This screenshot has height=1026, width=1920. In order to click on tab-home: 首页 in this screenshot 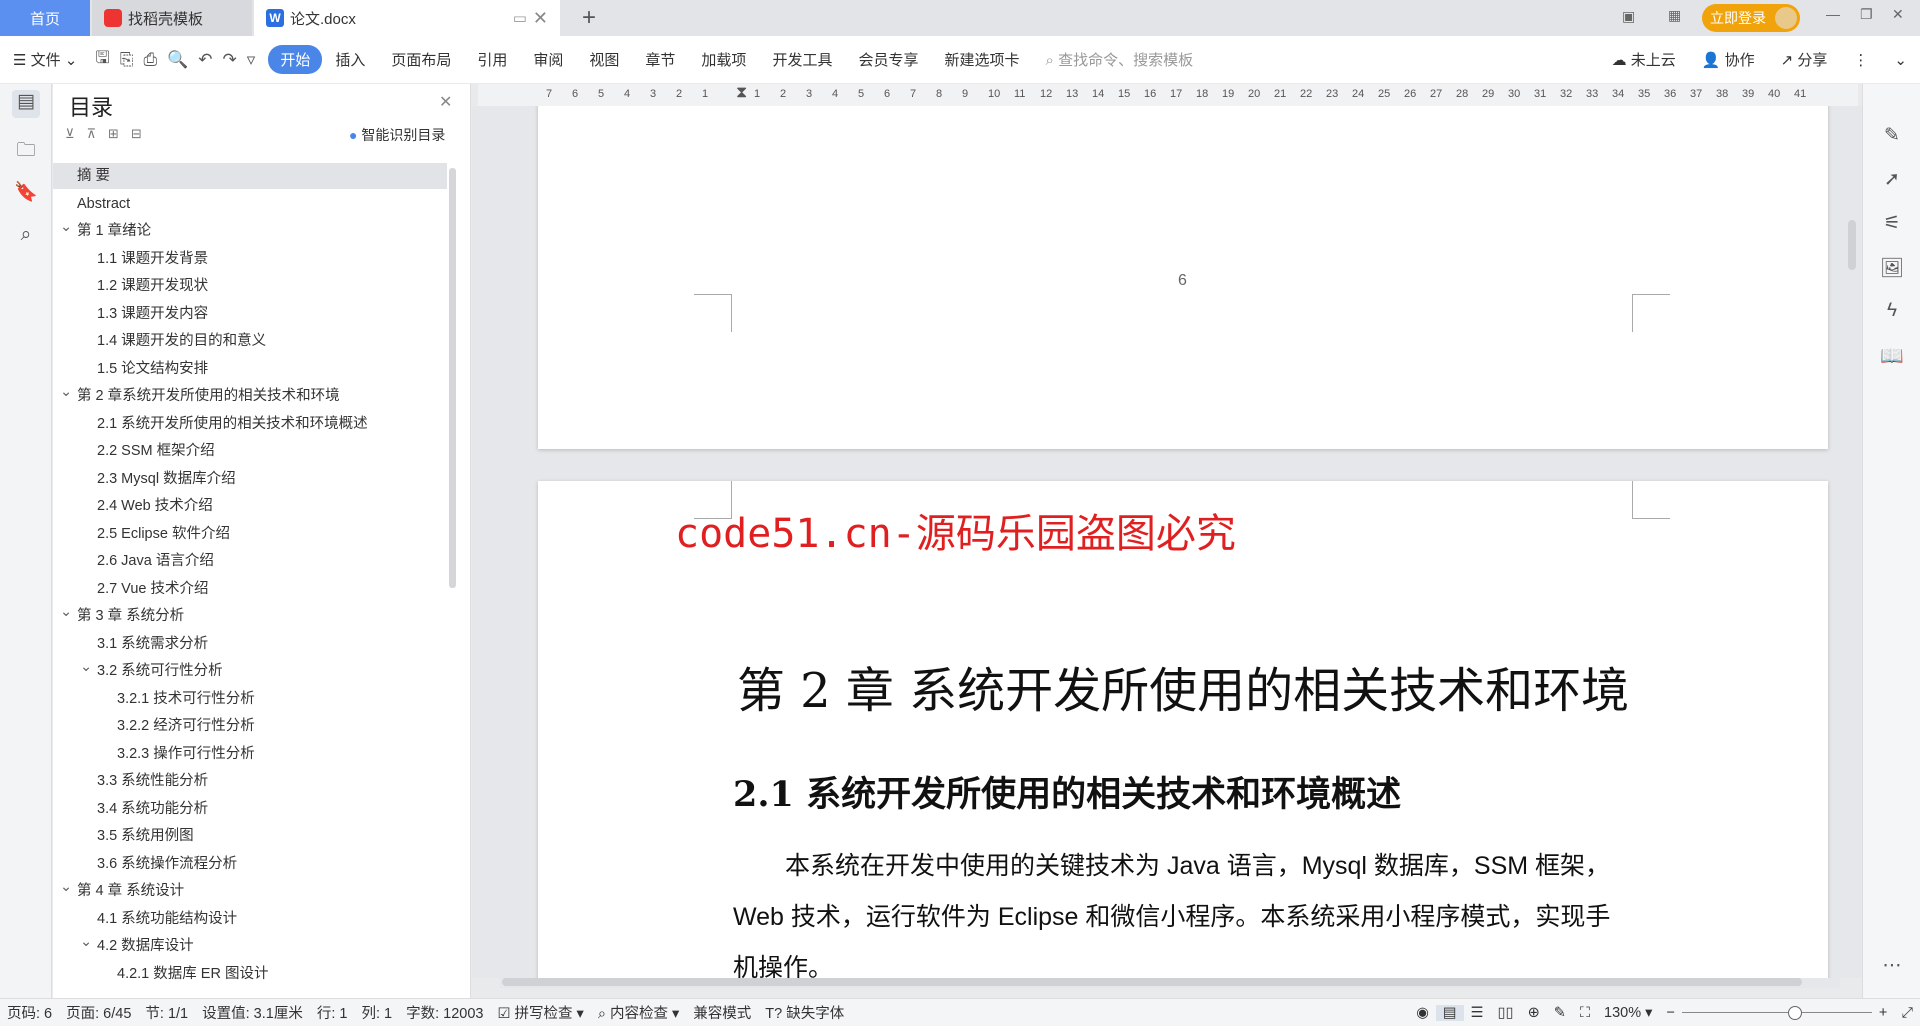, I will do `click(45, 18)`.